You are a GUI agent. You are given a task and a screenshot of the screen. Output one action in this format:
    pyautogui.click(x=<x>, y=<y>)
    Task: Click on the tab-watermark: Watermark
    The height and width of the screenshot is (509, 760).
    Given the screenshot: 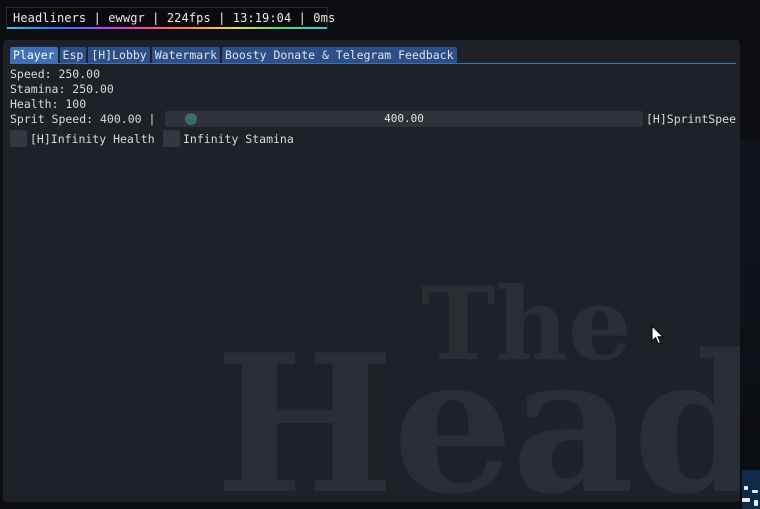 What is the action you would take?
    pyautogui.click(x=186, y=55)
    